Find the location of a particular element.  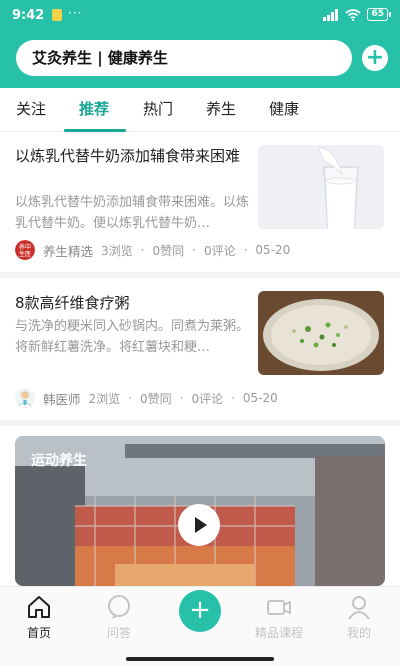

plus-icon: + is located at coordinates (200, 610).